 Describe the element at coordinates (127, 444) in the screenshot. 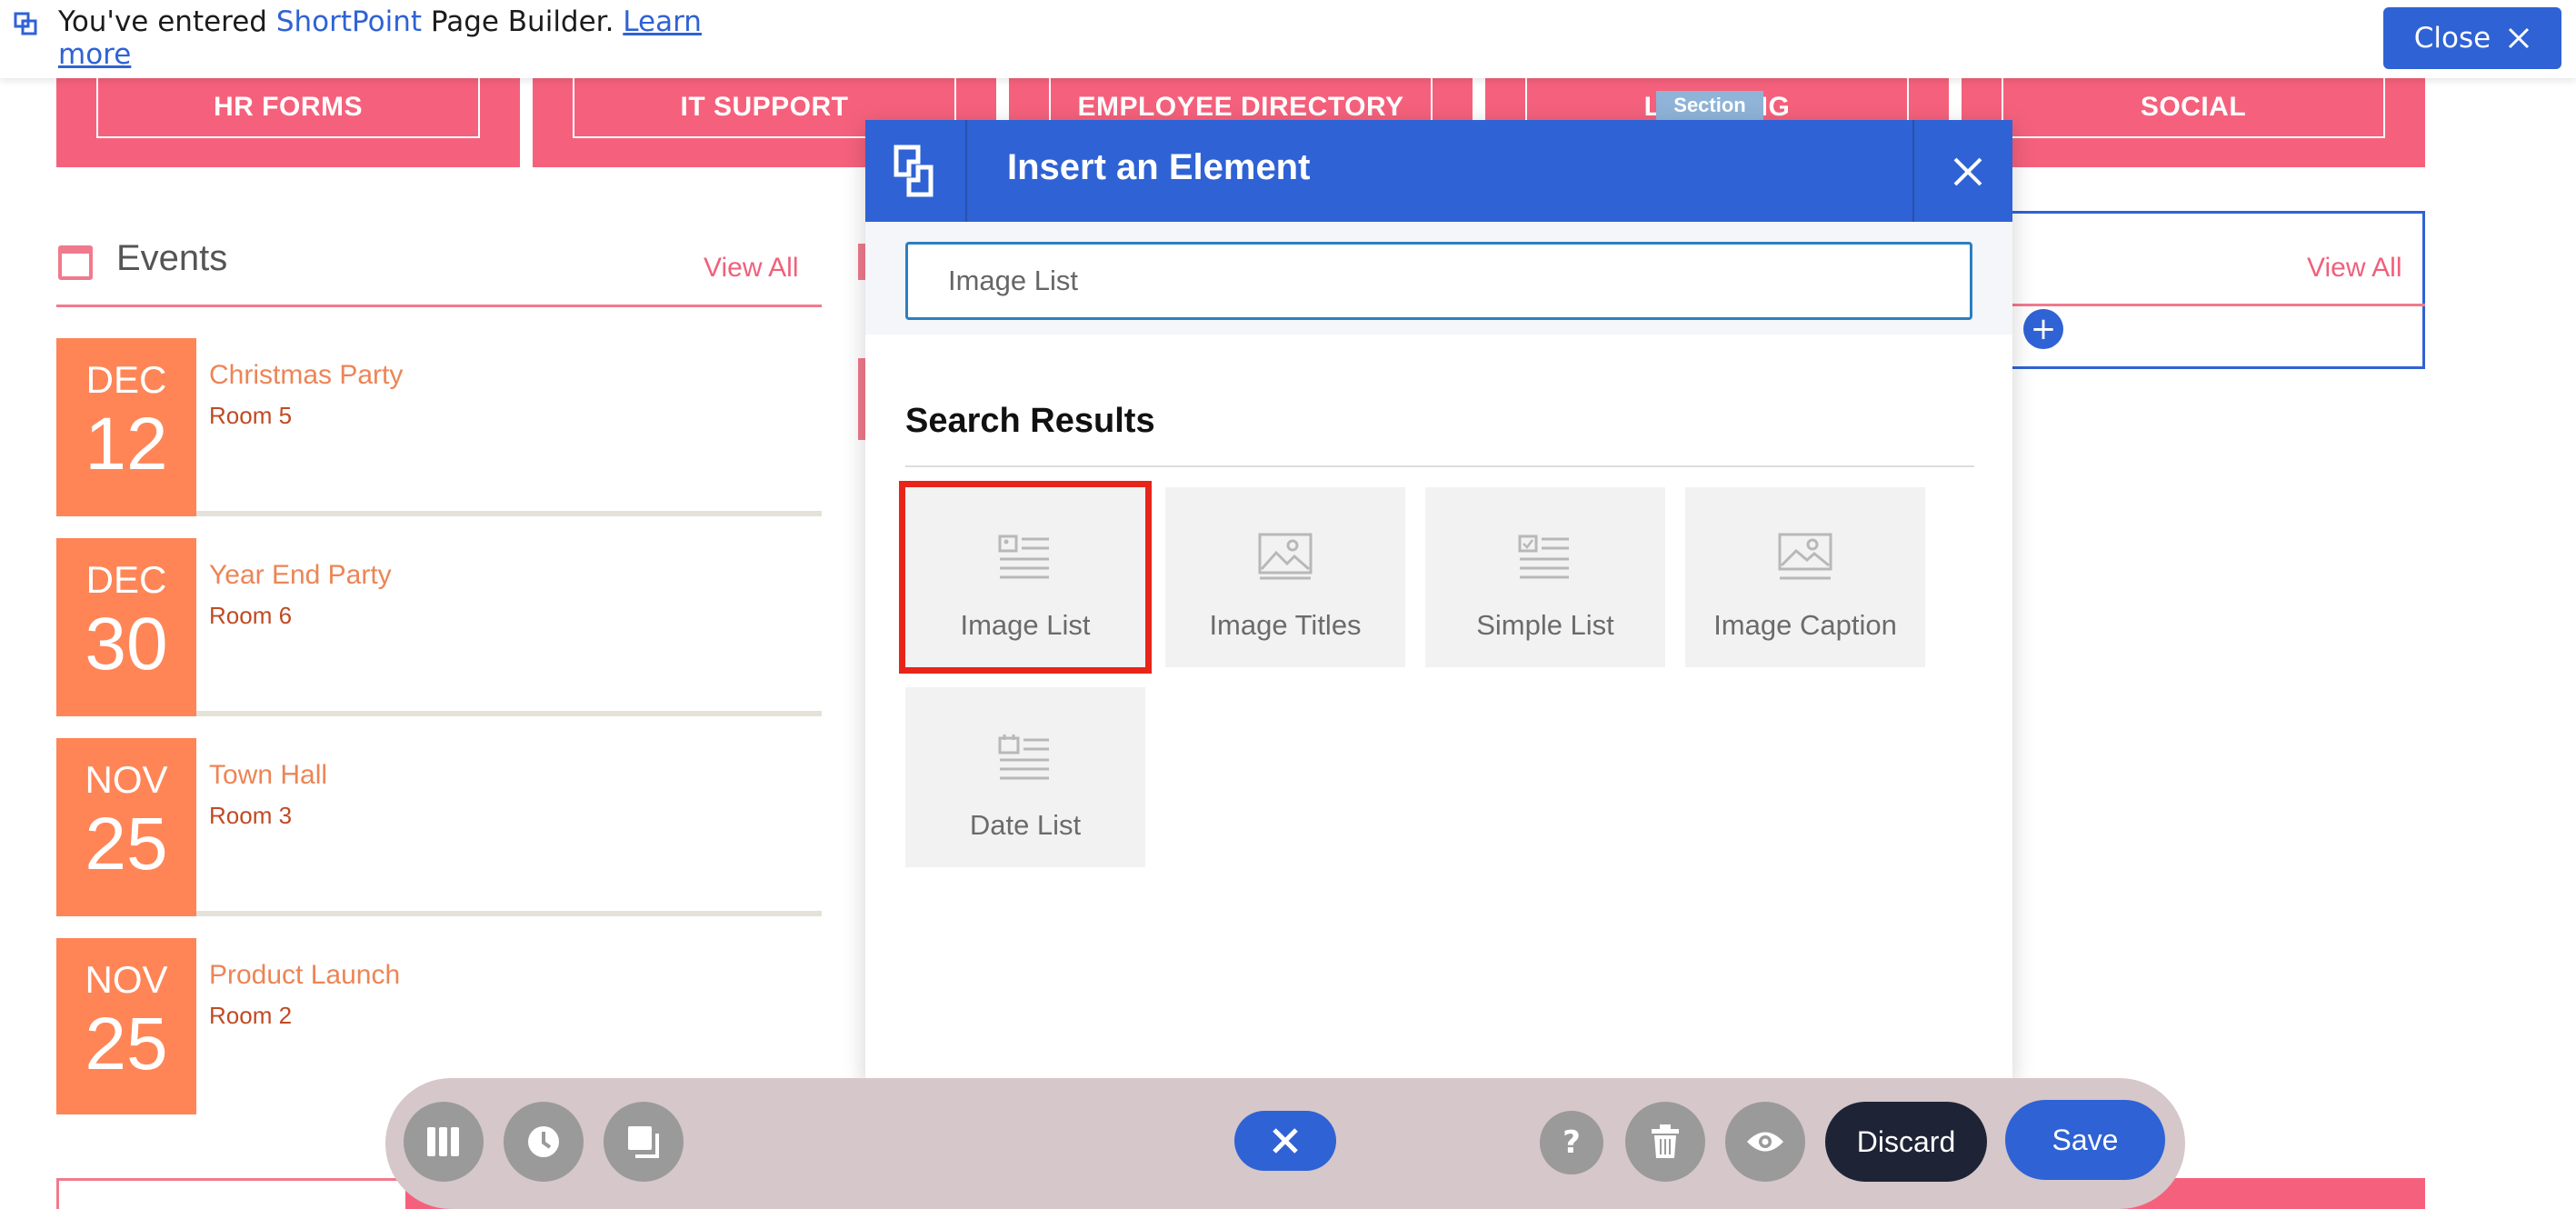

I see `event-day: 12` at that location.